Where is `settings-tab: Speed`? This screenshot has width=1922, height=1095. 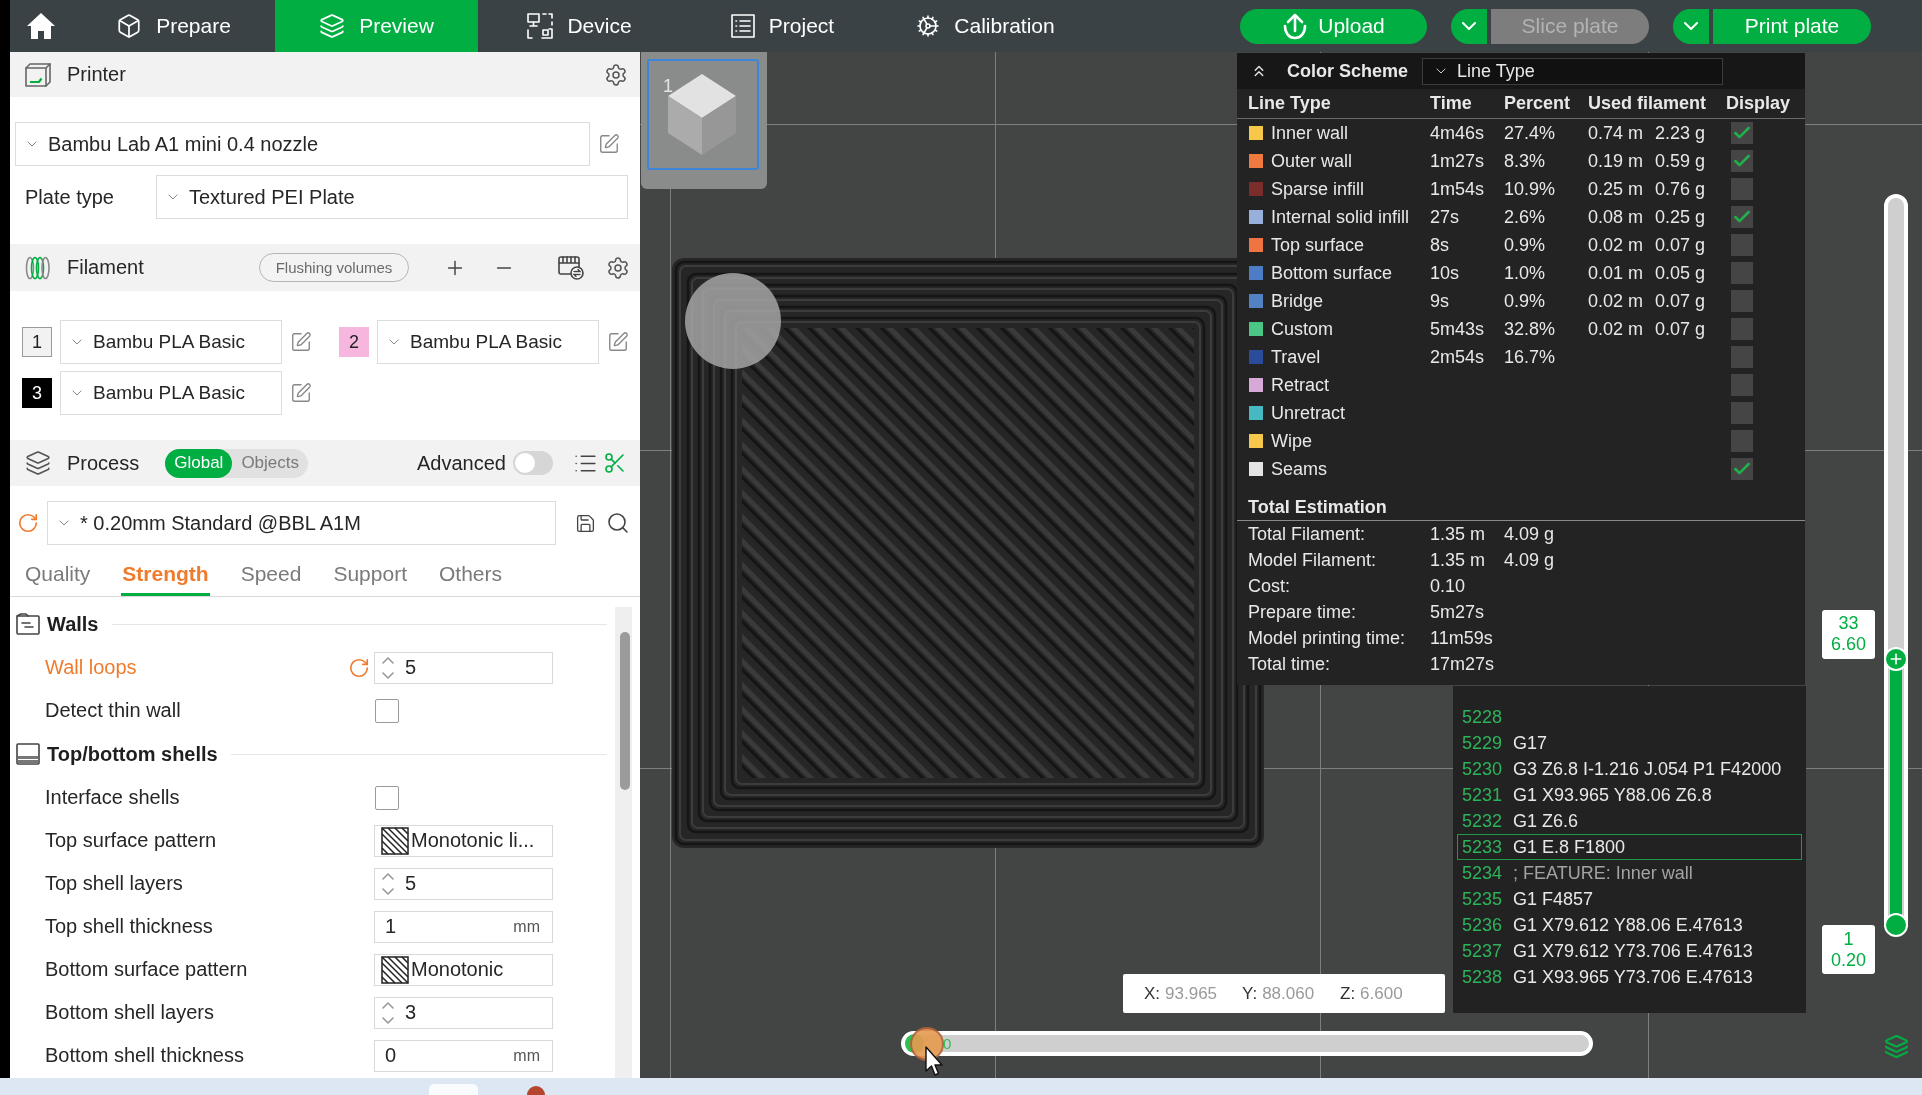 settings-tab: Speed is located at coordinates (271, 575).